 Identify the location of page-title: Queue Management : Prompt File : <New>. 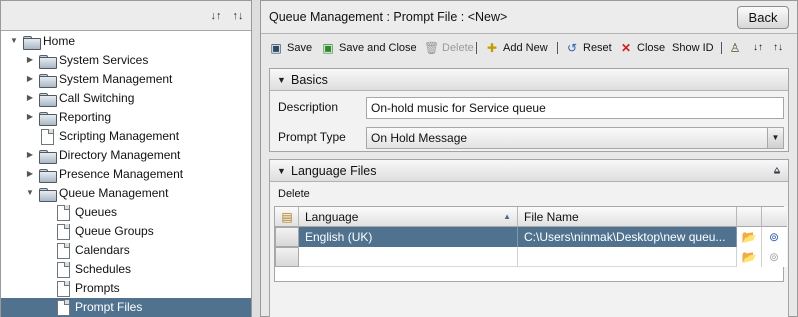
(388, 17).